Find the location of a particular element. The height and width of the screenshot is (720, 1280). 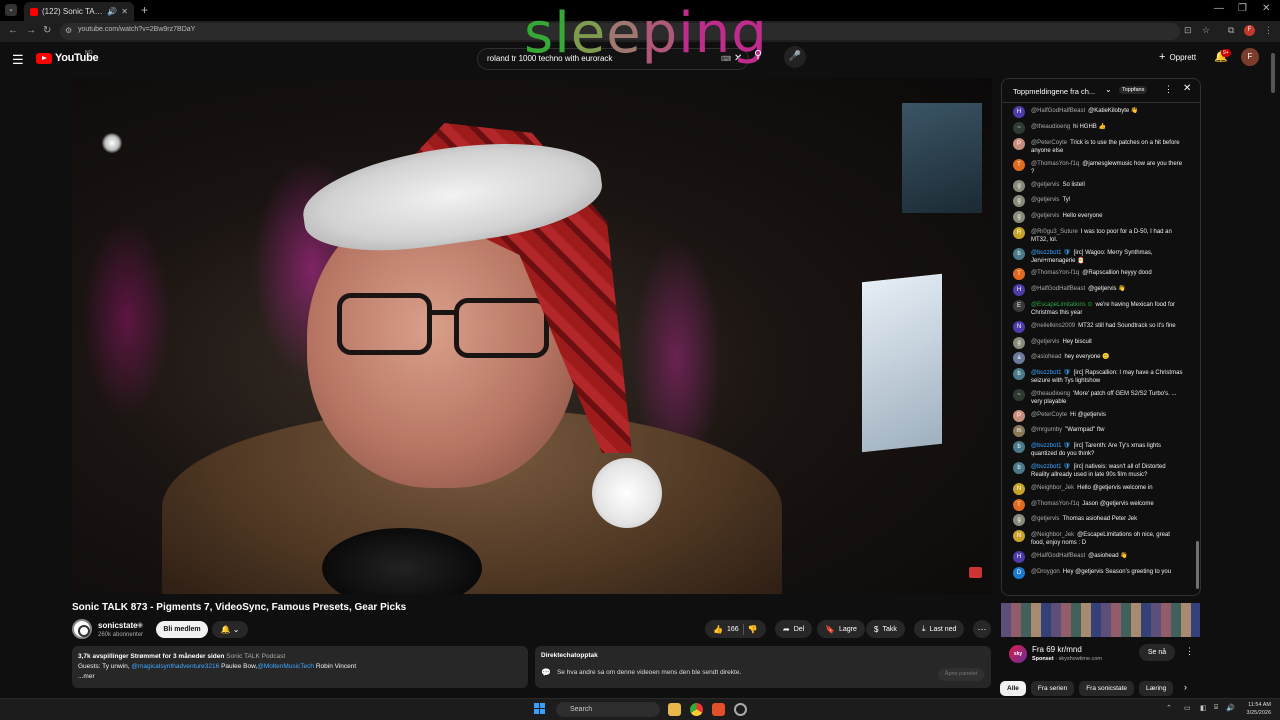

chat-scroll-thumb is located at coordinates (1197, 565).